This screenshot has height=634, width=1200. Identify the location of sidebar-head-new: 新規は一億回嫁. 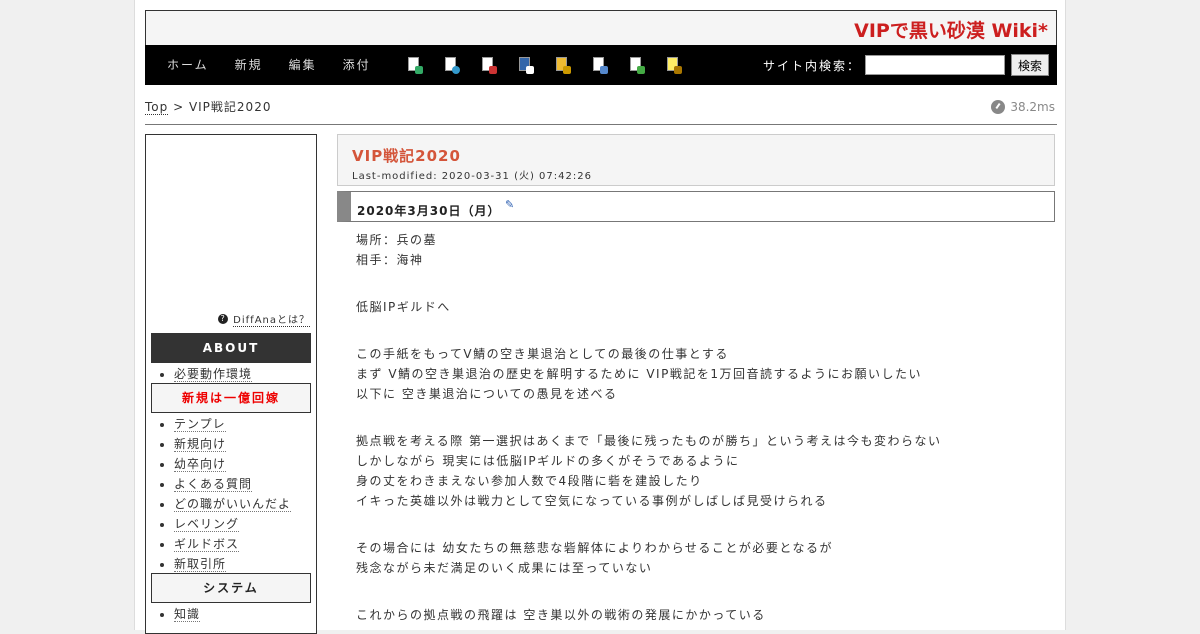
(231, 398).